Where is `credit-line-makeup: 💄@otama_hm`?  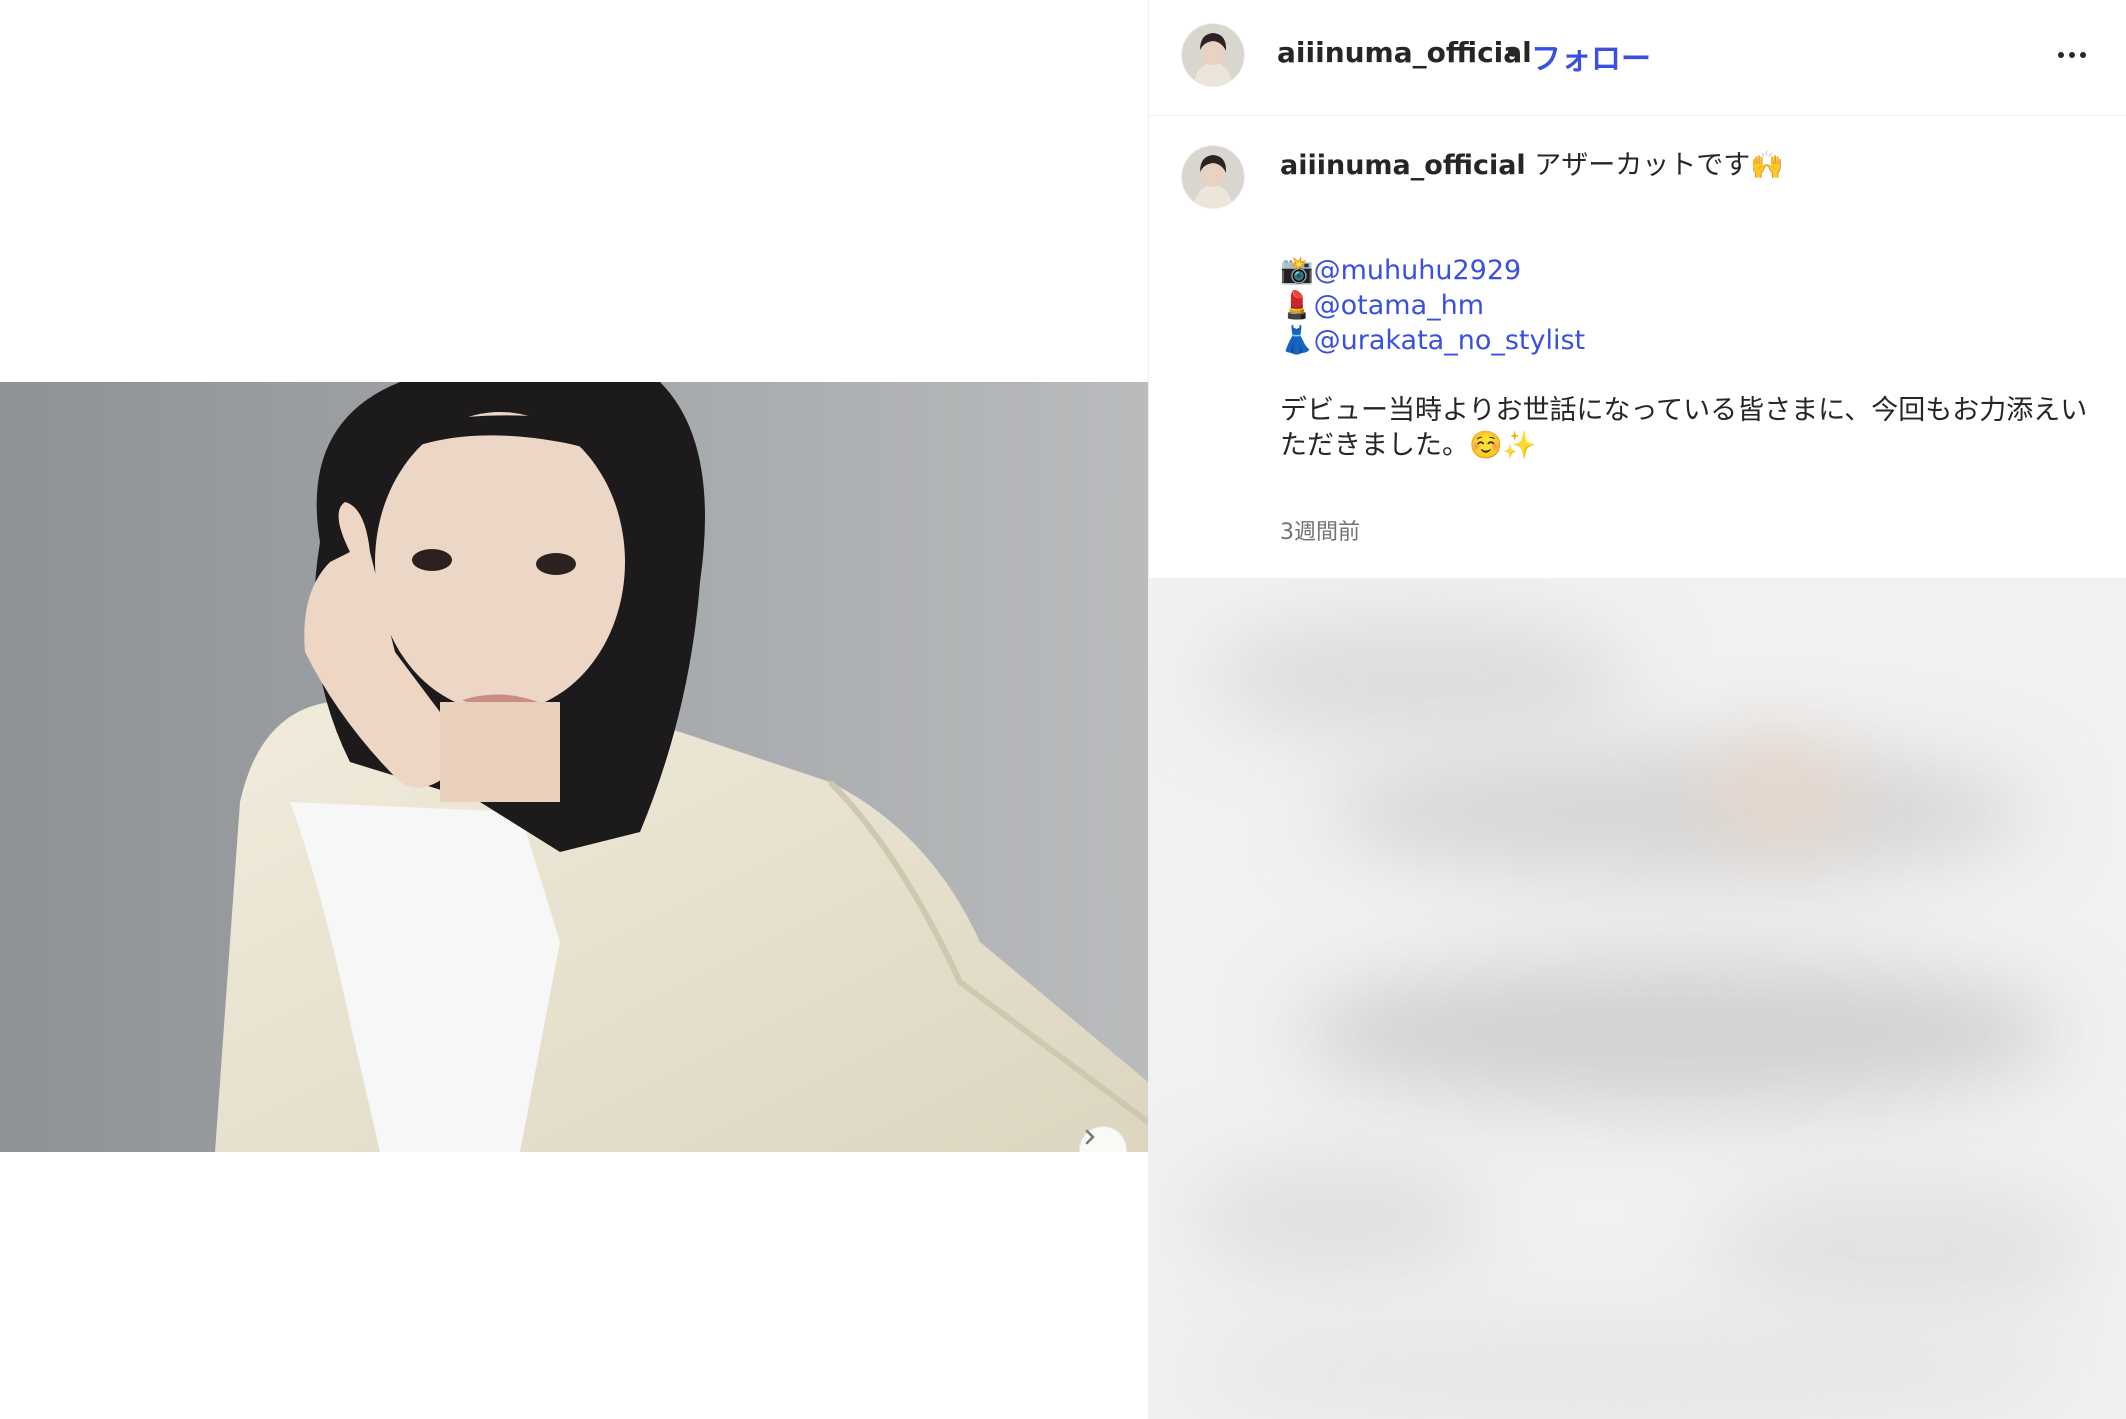
credit-line-makeup: 💄@otama_hm is located at coordinates (1690, 305).